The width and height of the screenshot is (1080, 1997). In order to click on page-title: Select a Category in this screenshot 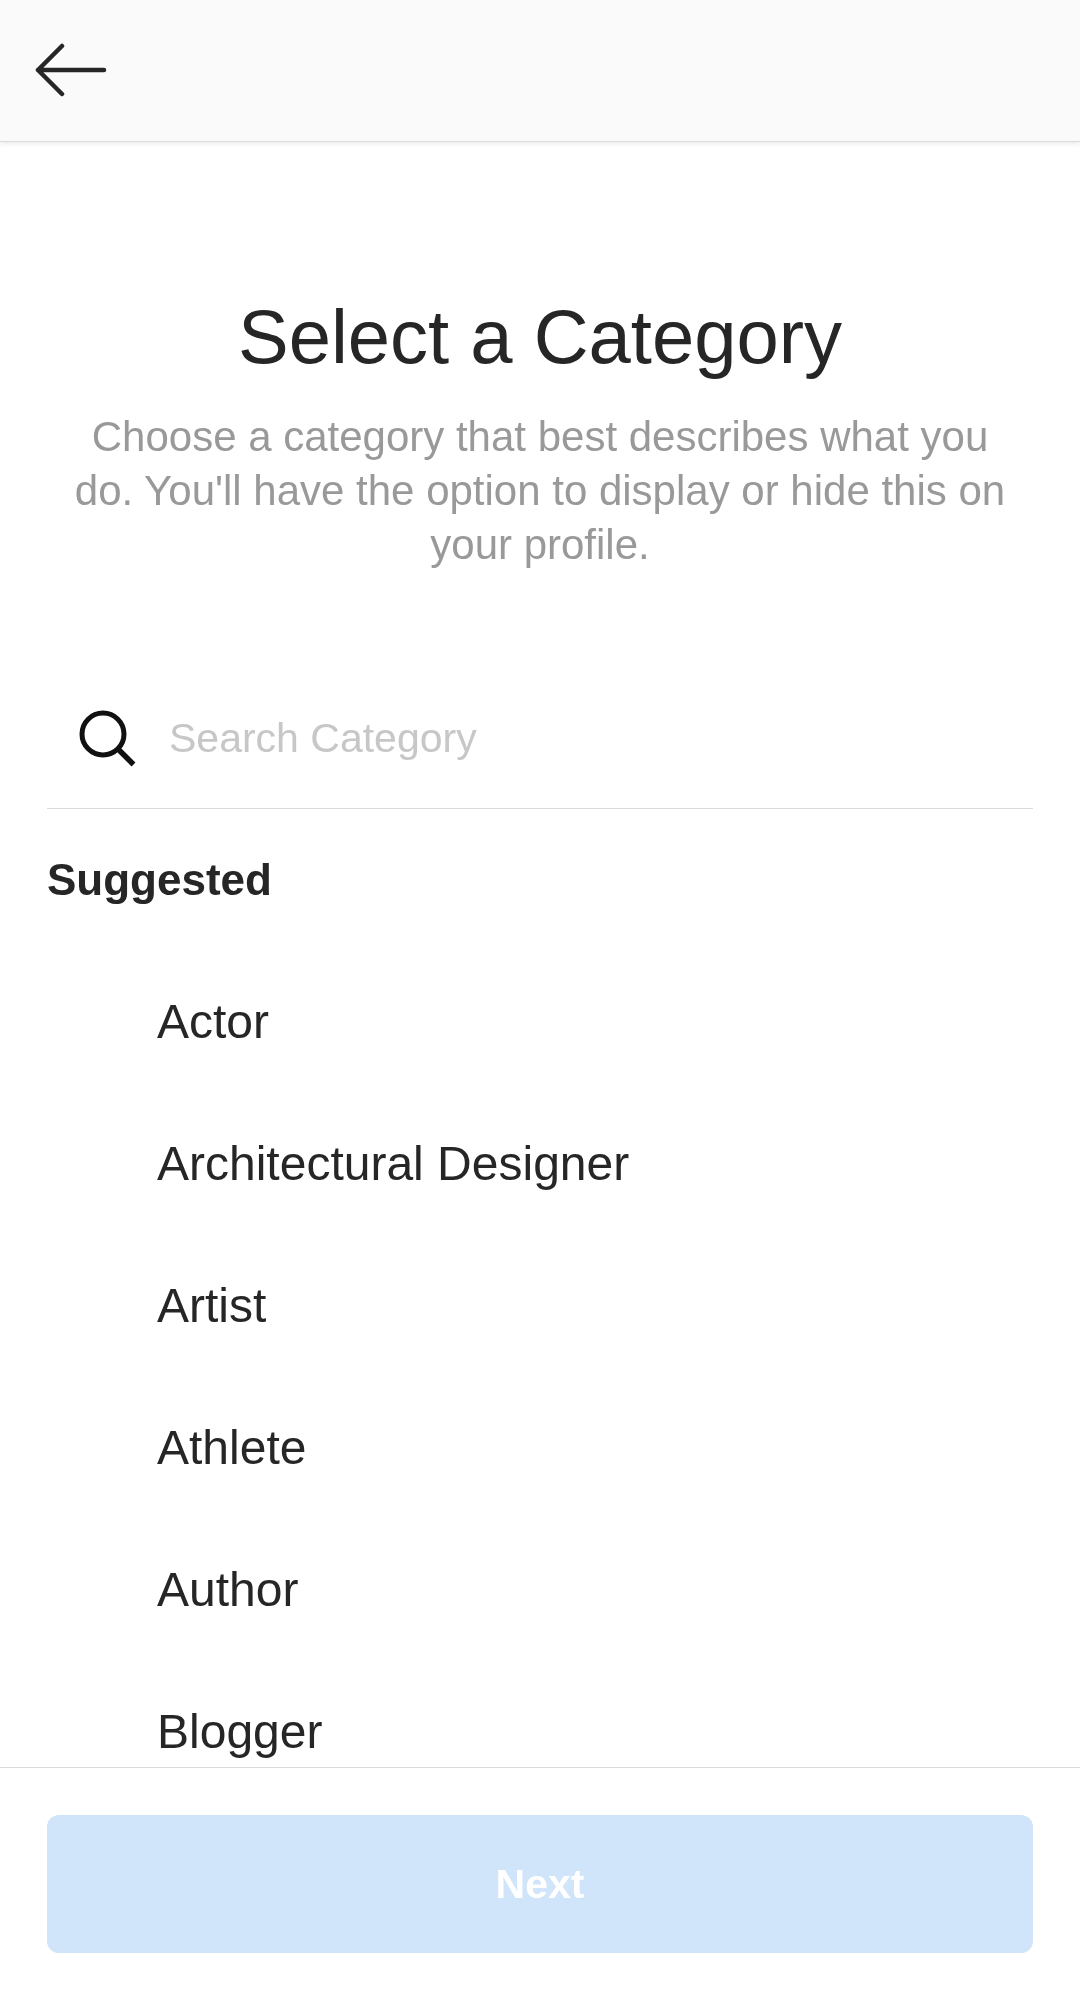, I will do `click(540, 337)`.